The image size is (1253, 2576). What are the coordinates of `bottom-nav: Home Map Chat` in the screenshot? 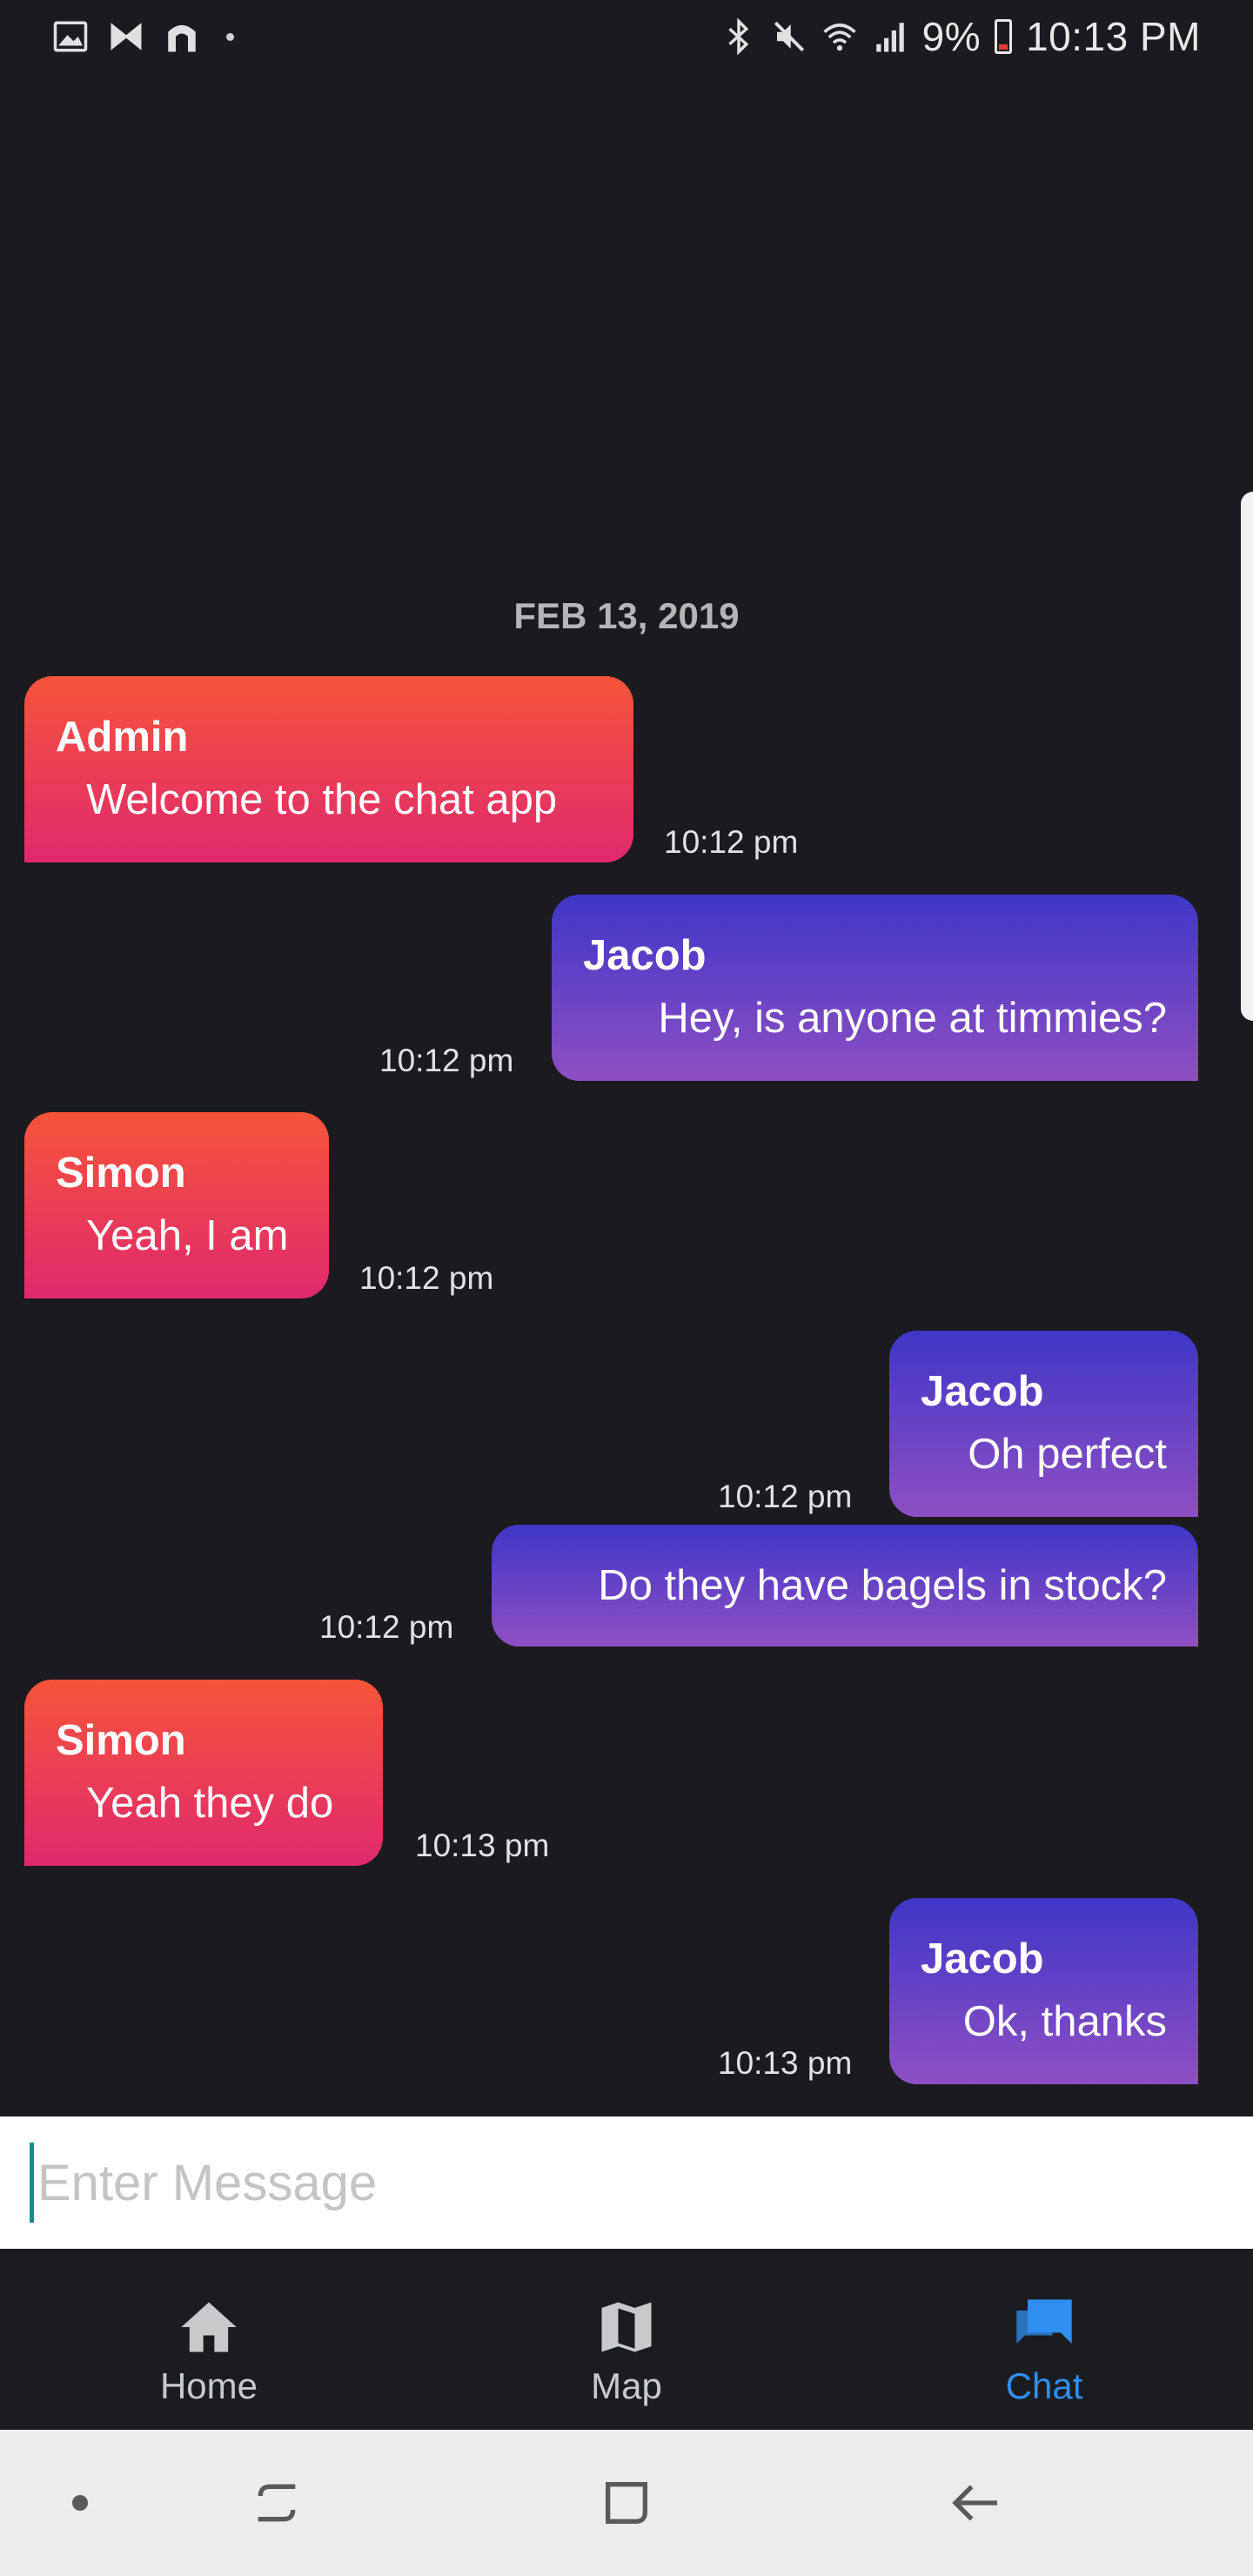 It's located at (626, 2339).